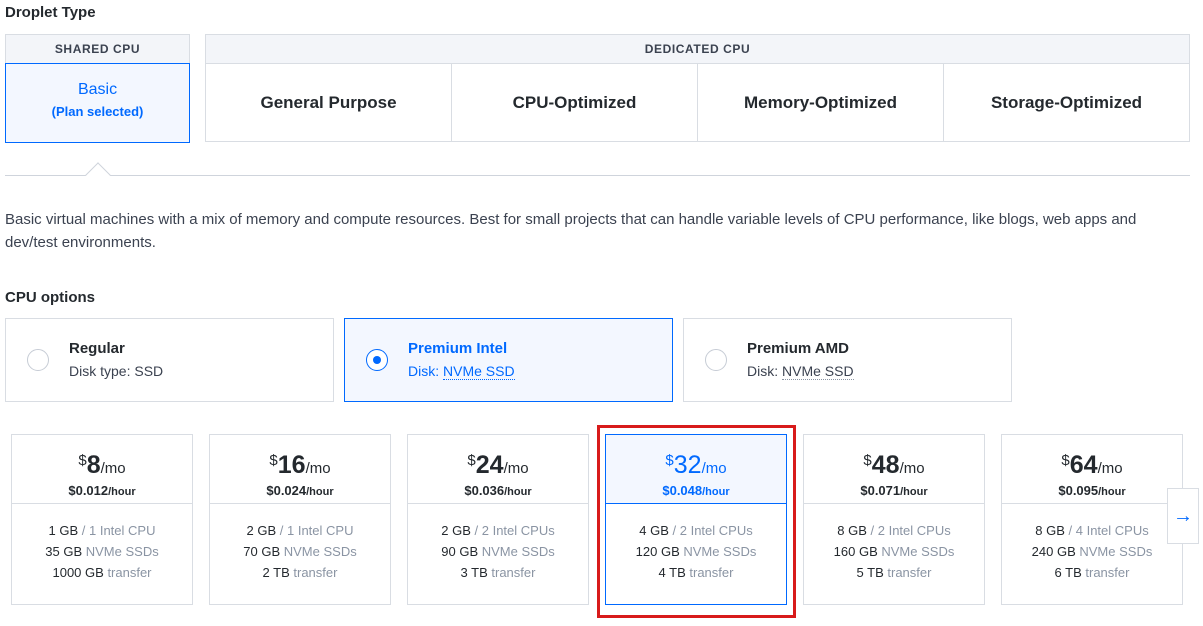 The height and width of the screenshot is (626, 1203). Describe the element at coordinates (169, 360) in the screenshot. I see `cpu-option-regular: Regular Disk type: SSD` at that location.